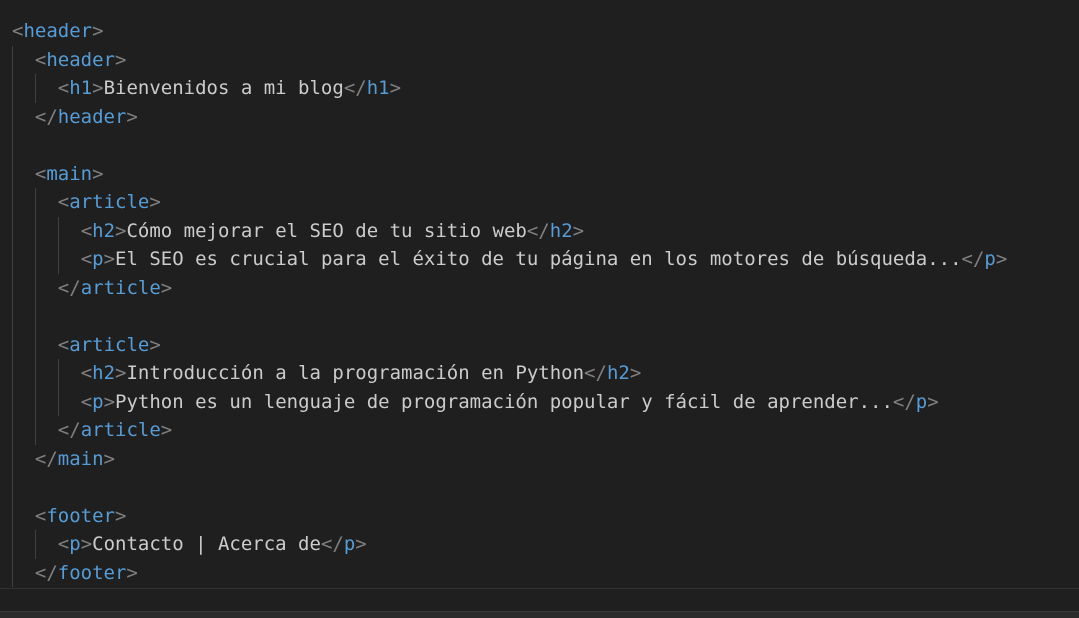 This screenshot has width=1079, height=618. I want to click on tag-name: main, so click(69, 173).